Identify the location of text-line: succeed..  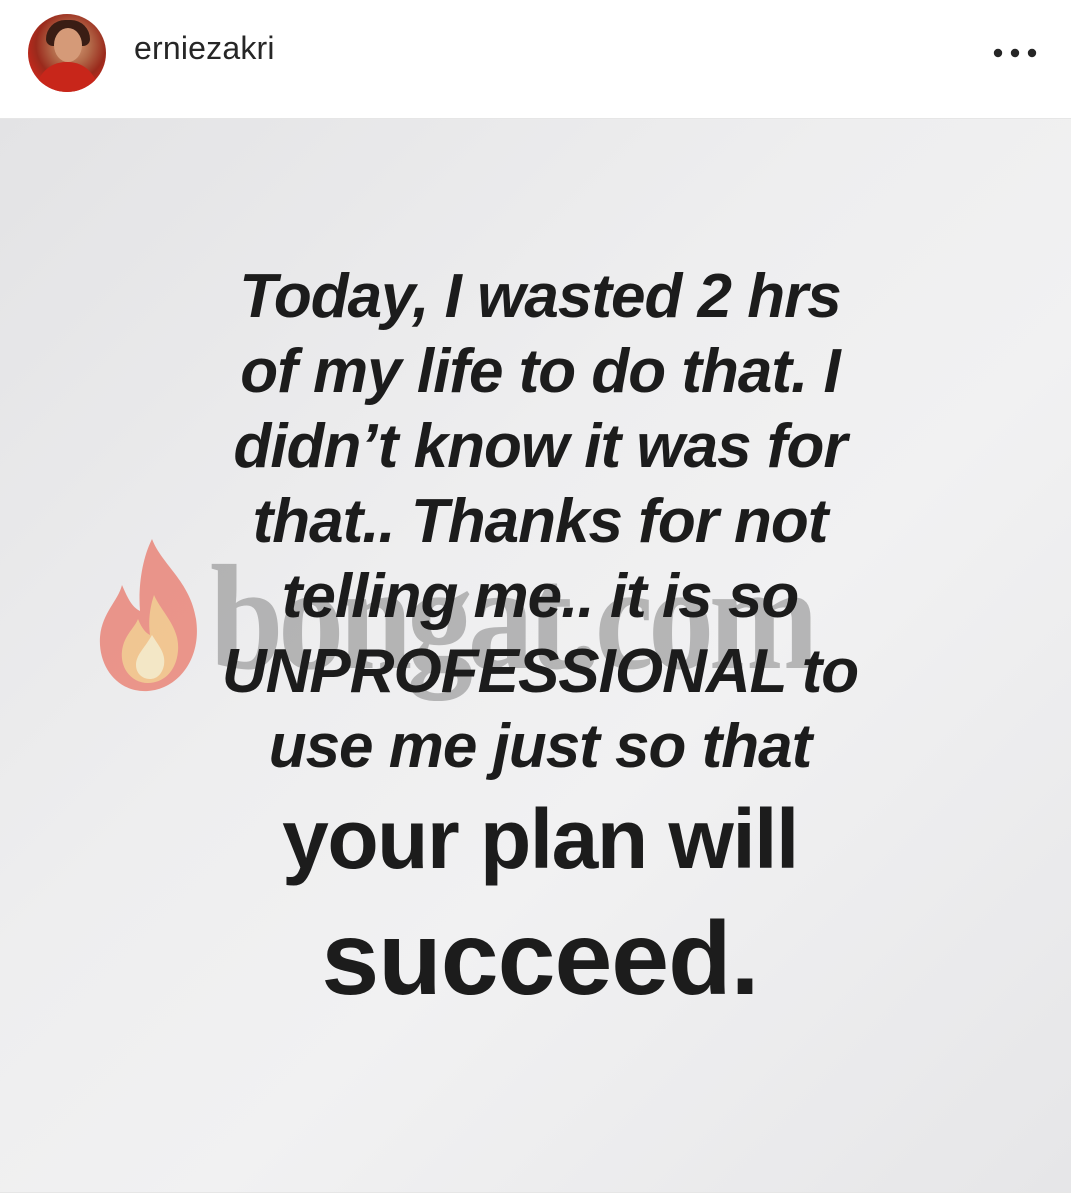
(540, 959).